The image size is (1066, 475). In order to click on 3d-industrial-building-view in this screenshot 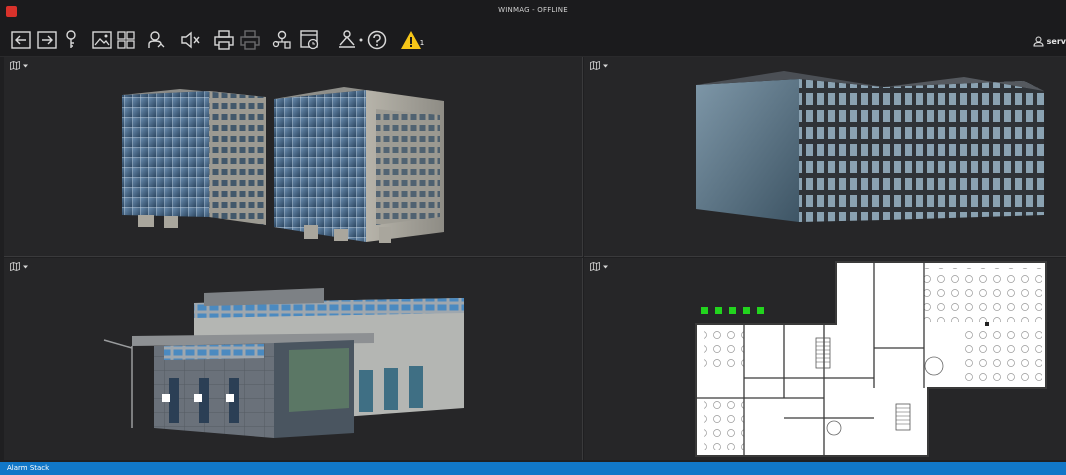, I will do `click(283, 363)`.